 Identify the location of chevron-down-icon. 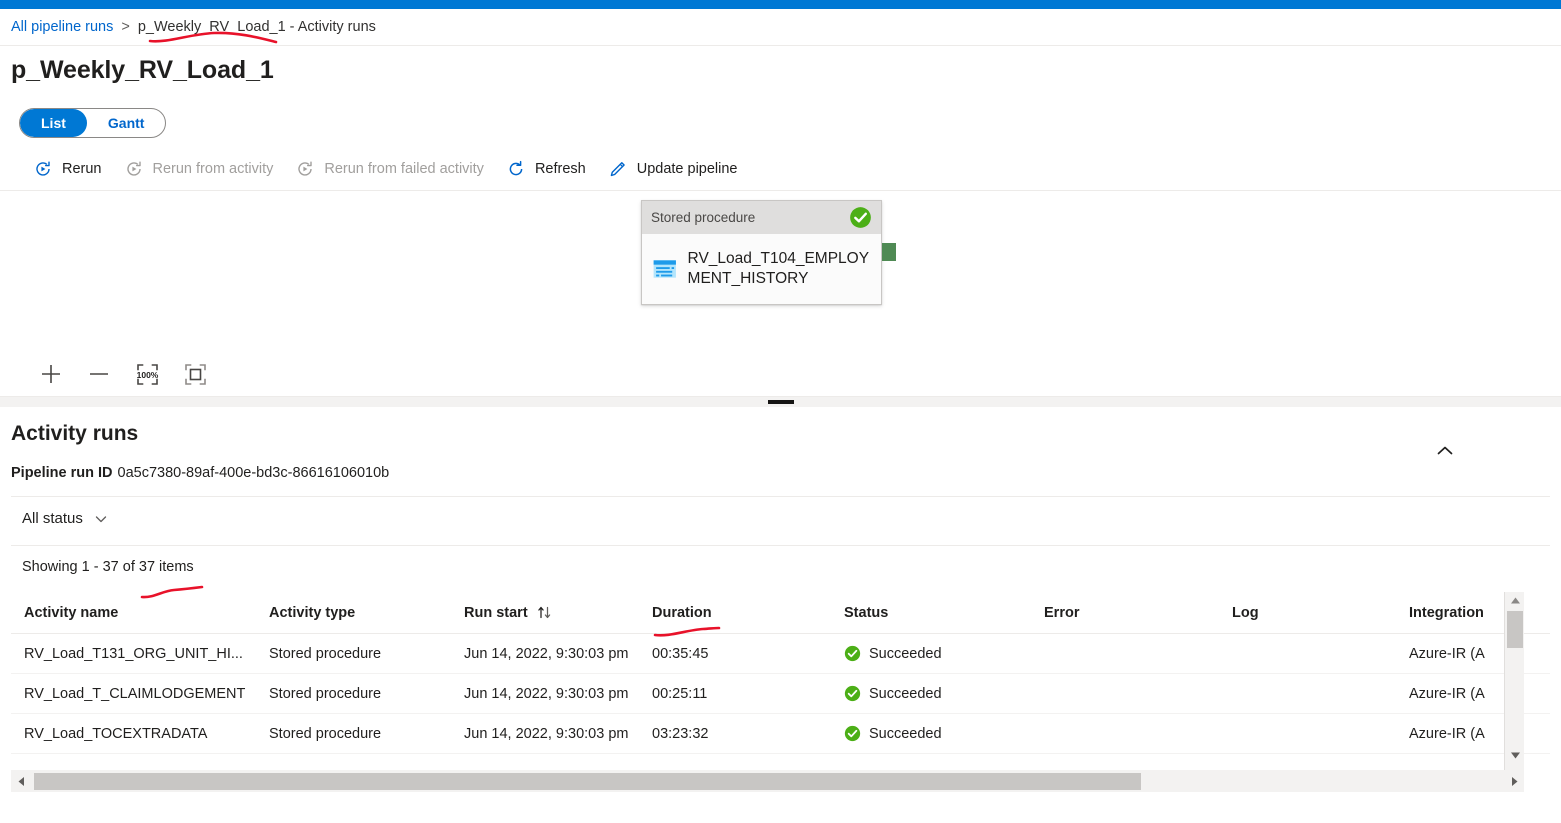
(101, 518).